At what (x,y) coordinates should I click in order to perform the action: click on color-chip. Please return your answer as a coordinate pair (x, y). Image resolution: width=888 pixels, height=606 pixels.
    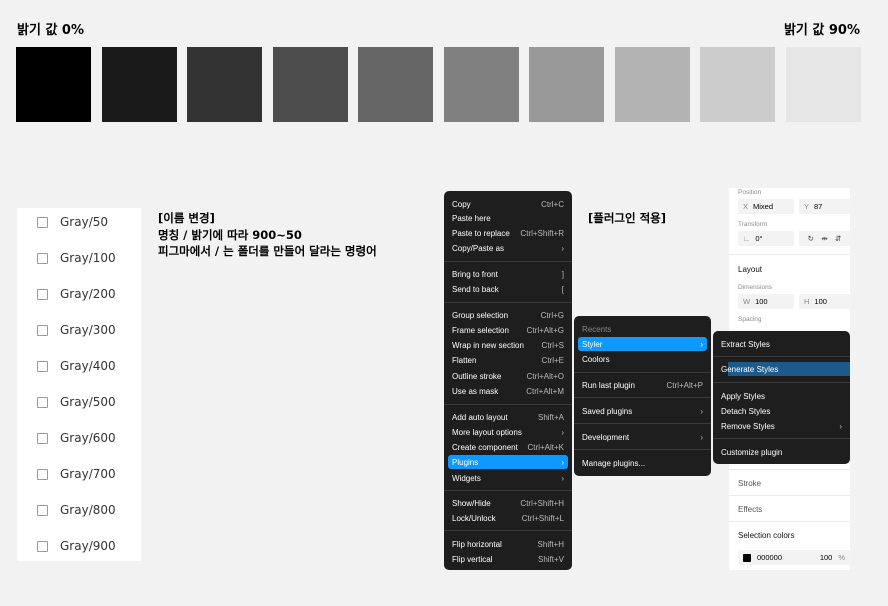
    Looking at the image, I should click on (747, 557).